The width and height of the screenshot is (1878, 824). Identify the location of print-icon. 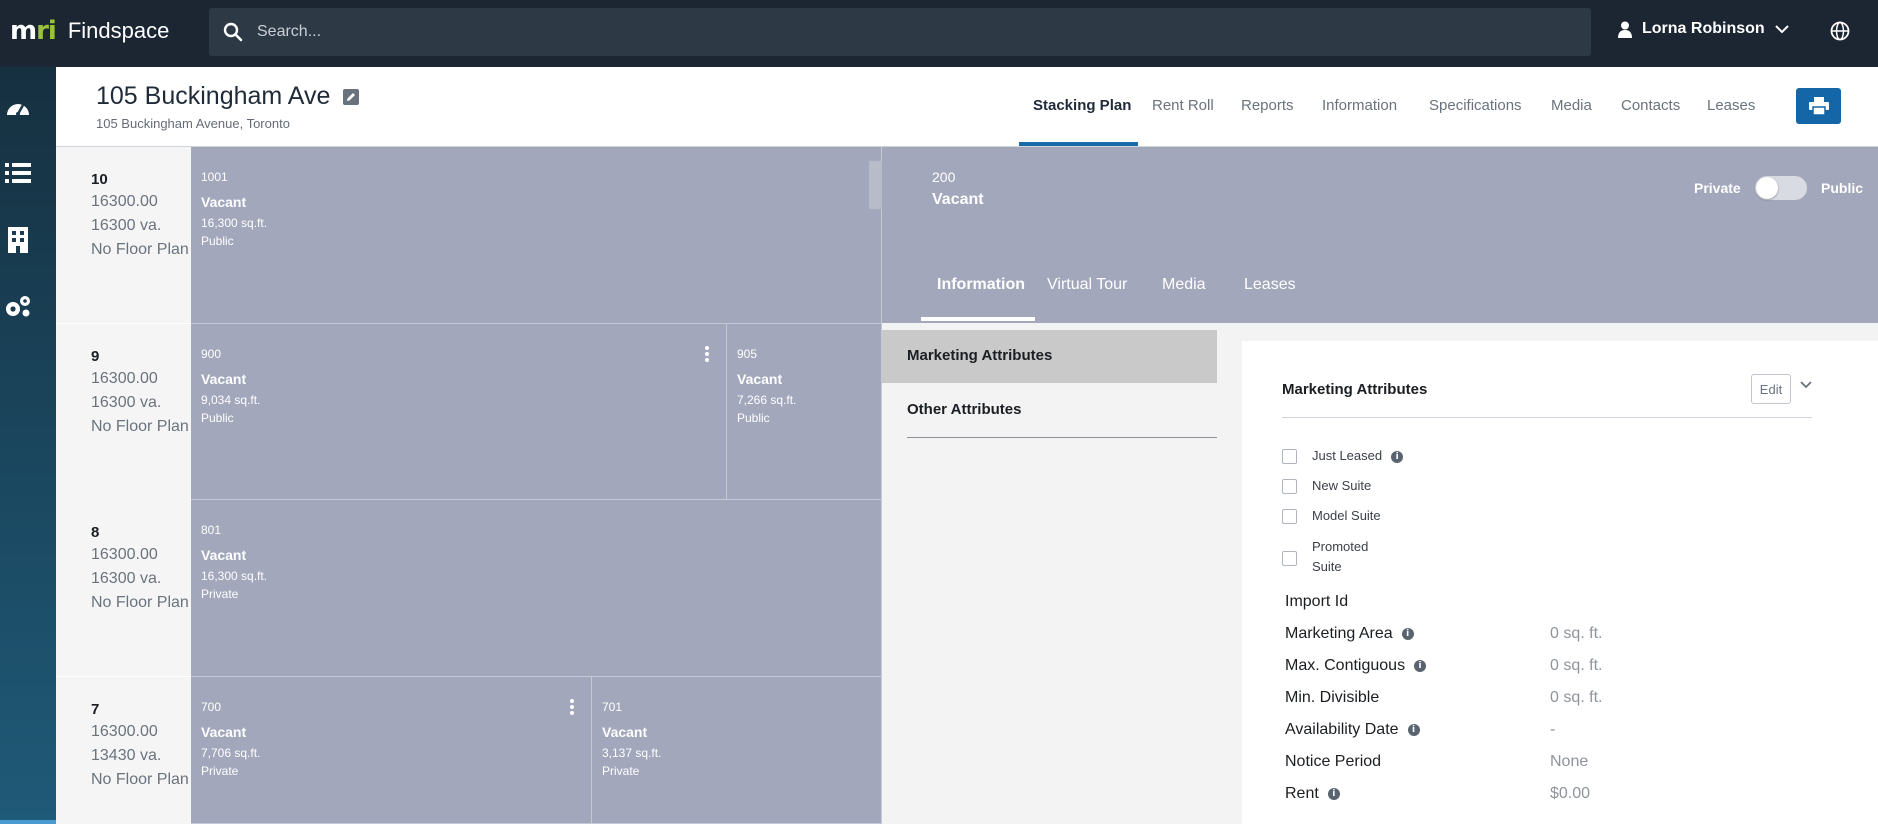
(1818, 106).